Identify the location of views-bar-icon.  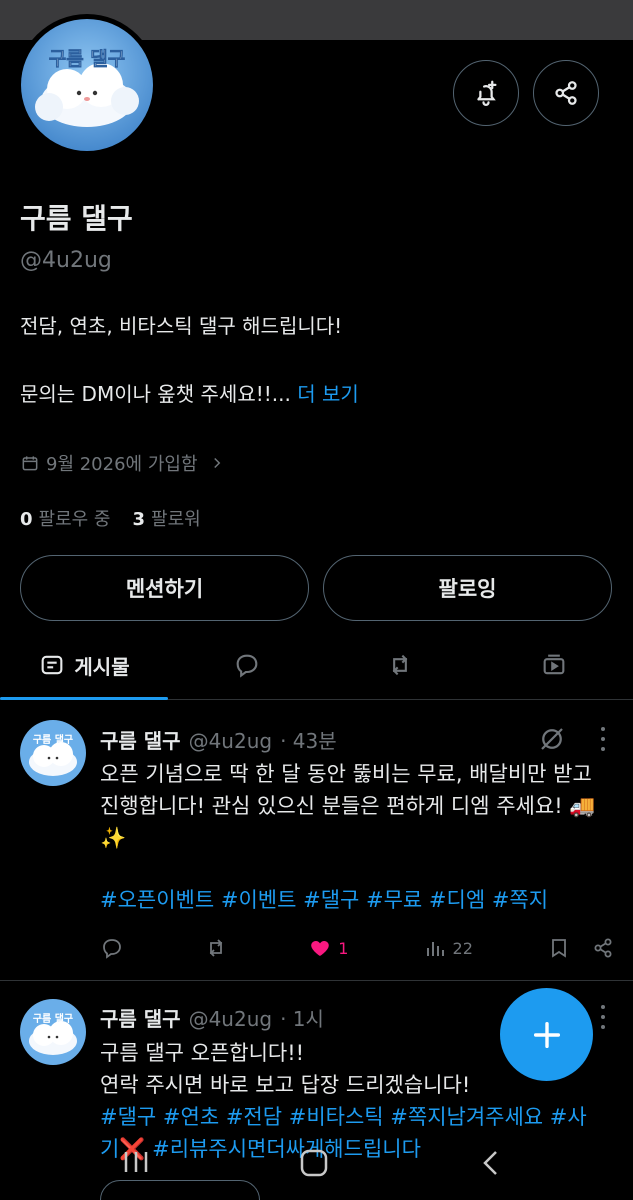
(435, 949).